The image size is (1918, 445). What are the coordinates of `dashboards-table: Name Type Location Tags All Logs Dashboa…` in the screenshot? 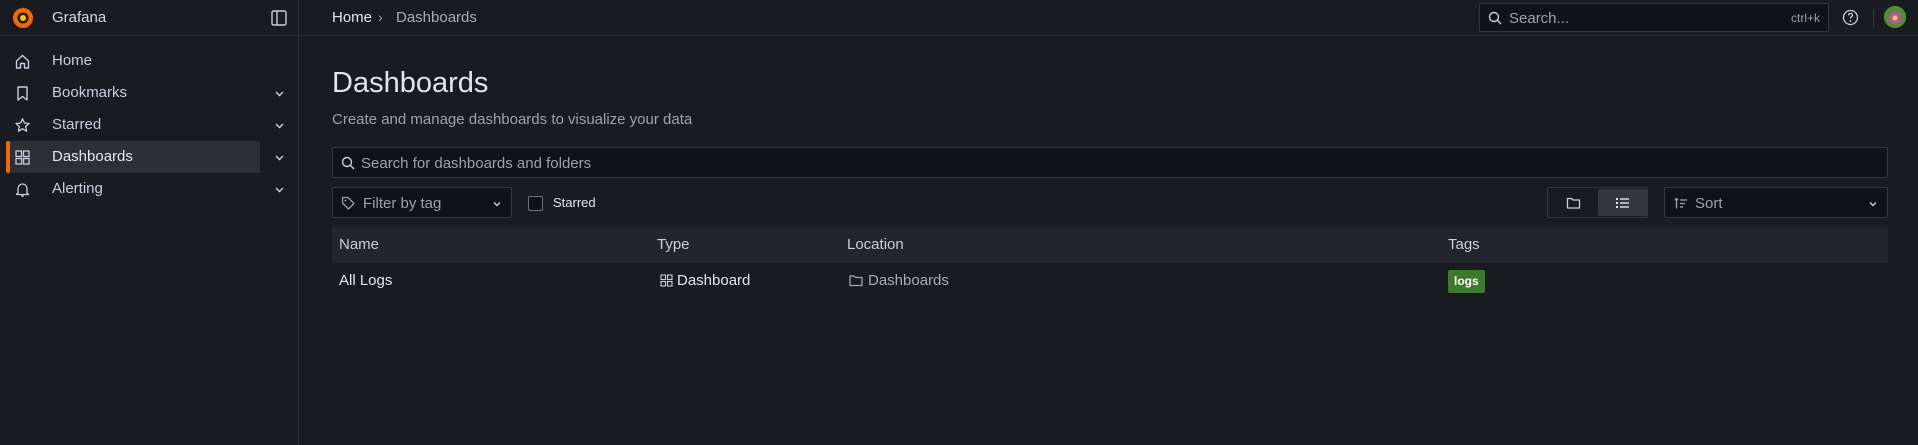 It's located at (1110, 263).